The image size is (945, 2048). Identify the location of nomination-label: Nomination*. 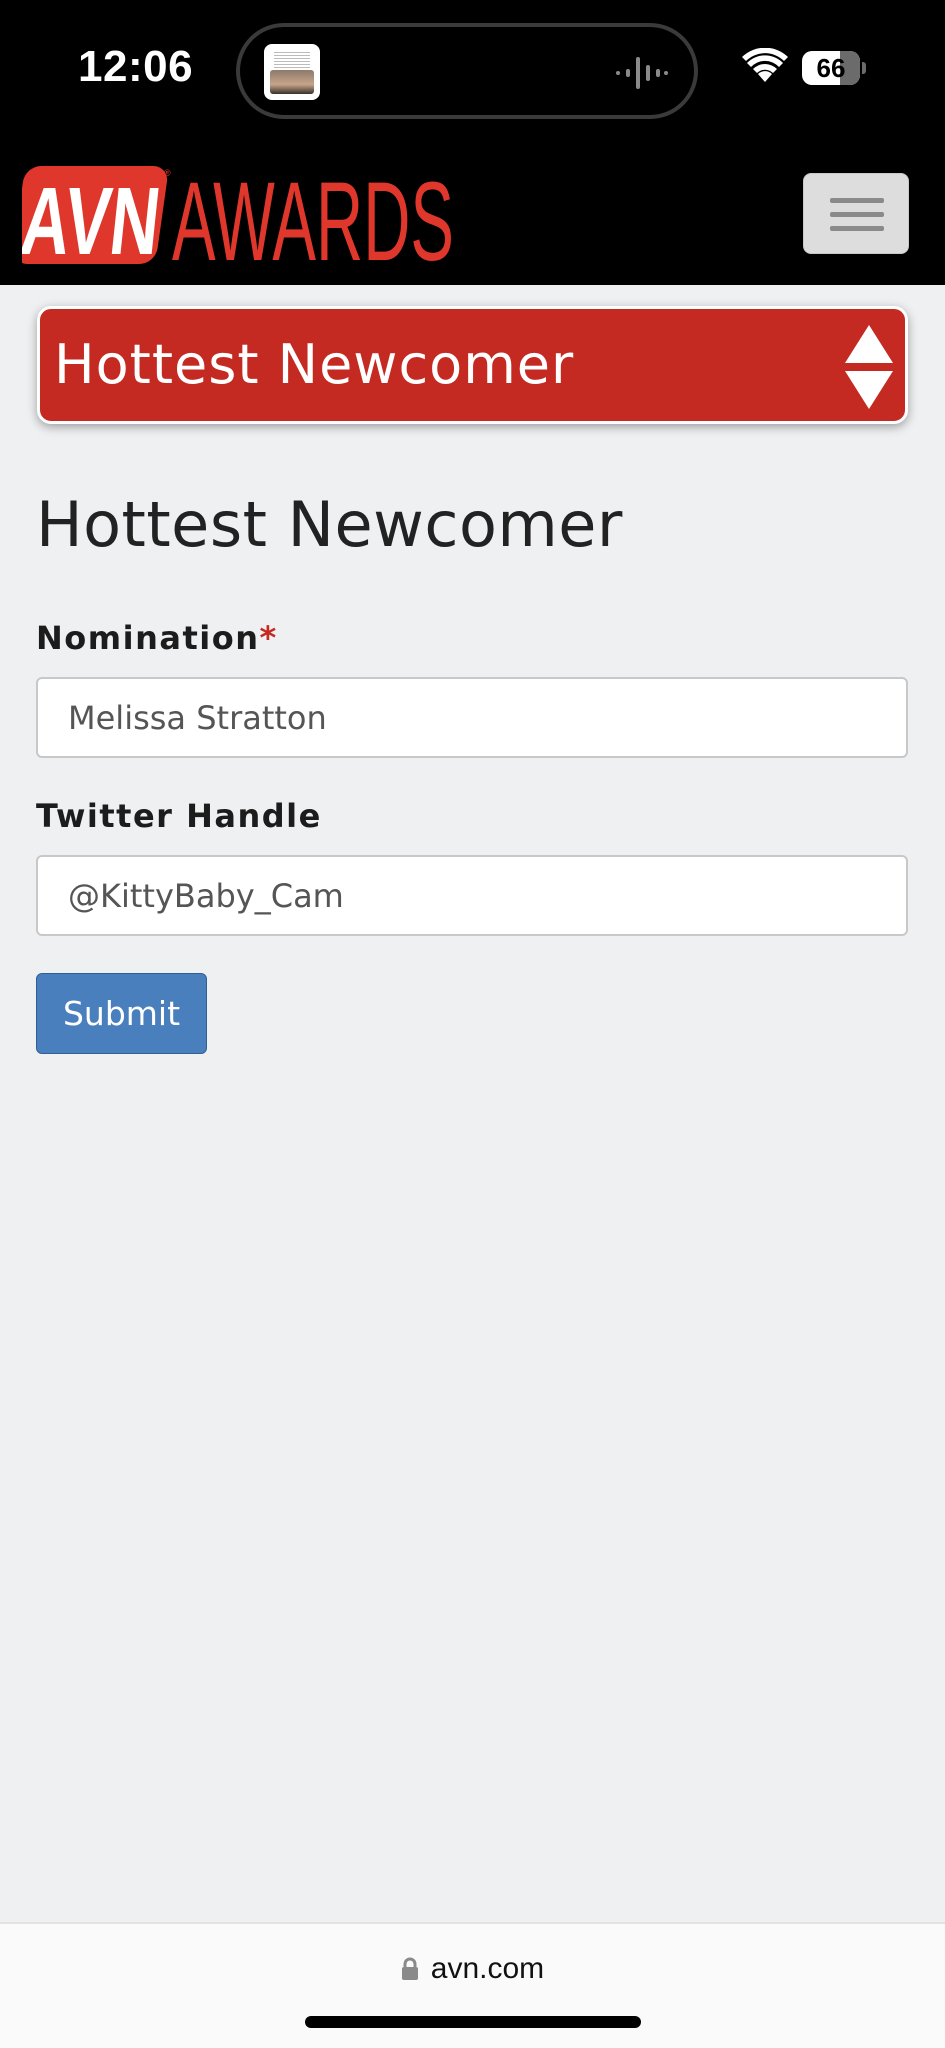
(157, 638).